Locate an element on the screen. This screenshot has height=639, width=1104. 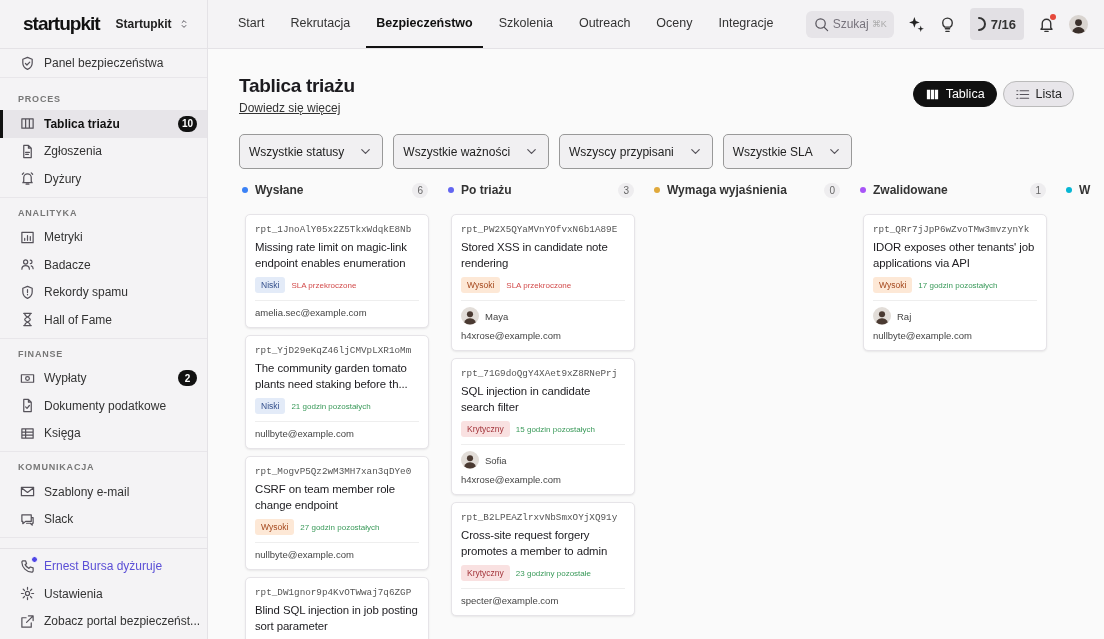
report-card: rpt_MogvP5Qz2wM3MH7xan3qDYe0 CSRF on team member role change endpoint Wysoki 27 godzin pozostałych nullbyte@example.com is located at coordinates (337, 513).